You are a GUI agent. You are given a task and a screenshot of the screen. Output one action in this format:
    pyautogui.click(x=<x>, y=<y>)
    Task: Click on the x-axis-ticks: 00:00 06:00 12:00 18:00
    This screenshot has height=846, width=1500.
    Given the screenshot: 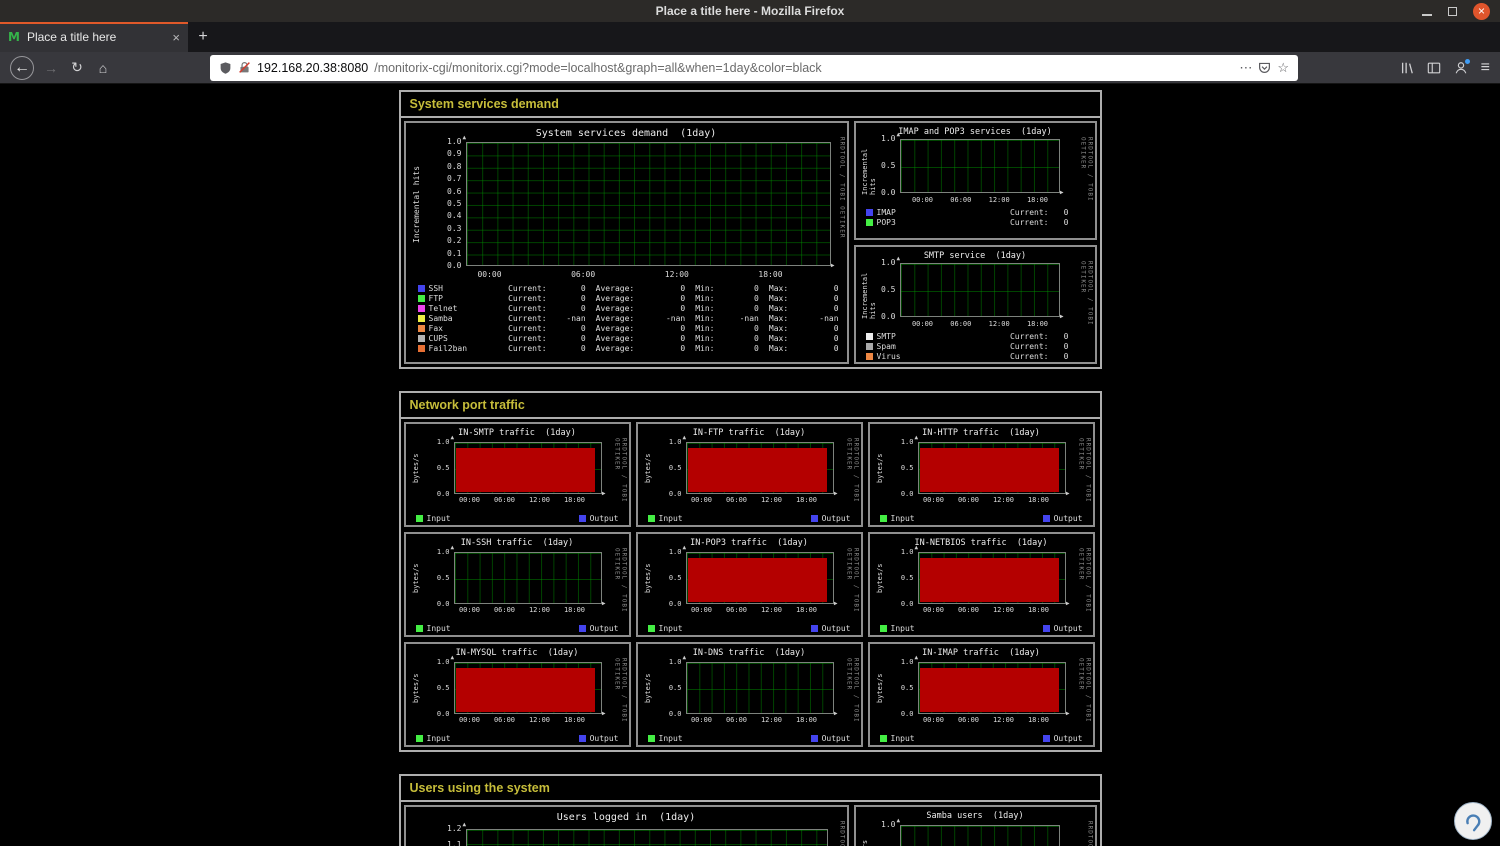 What is the action you would take?
    pyautogui.click(x=522, y=500)
    